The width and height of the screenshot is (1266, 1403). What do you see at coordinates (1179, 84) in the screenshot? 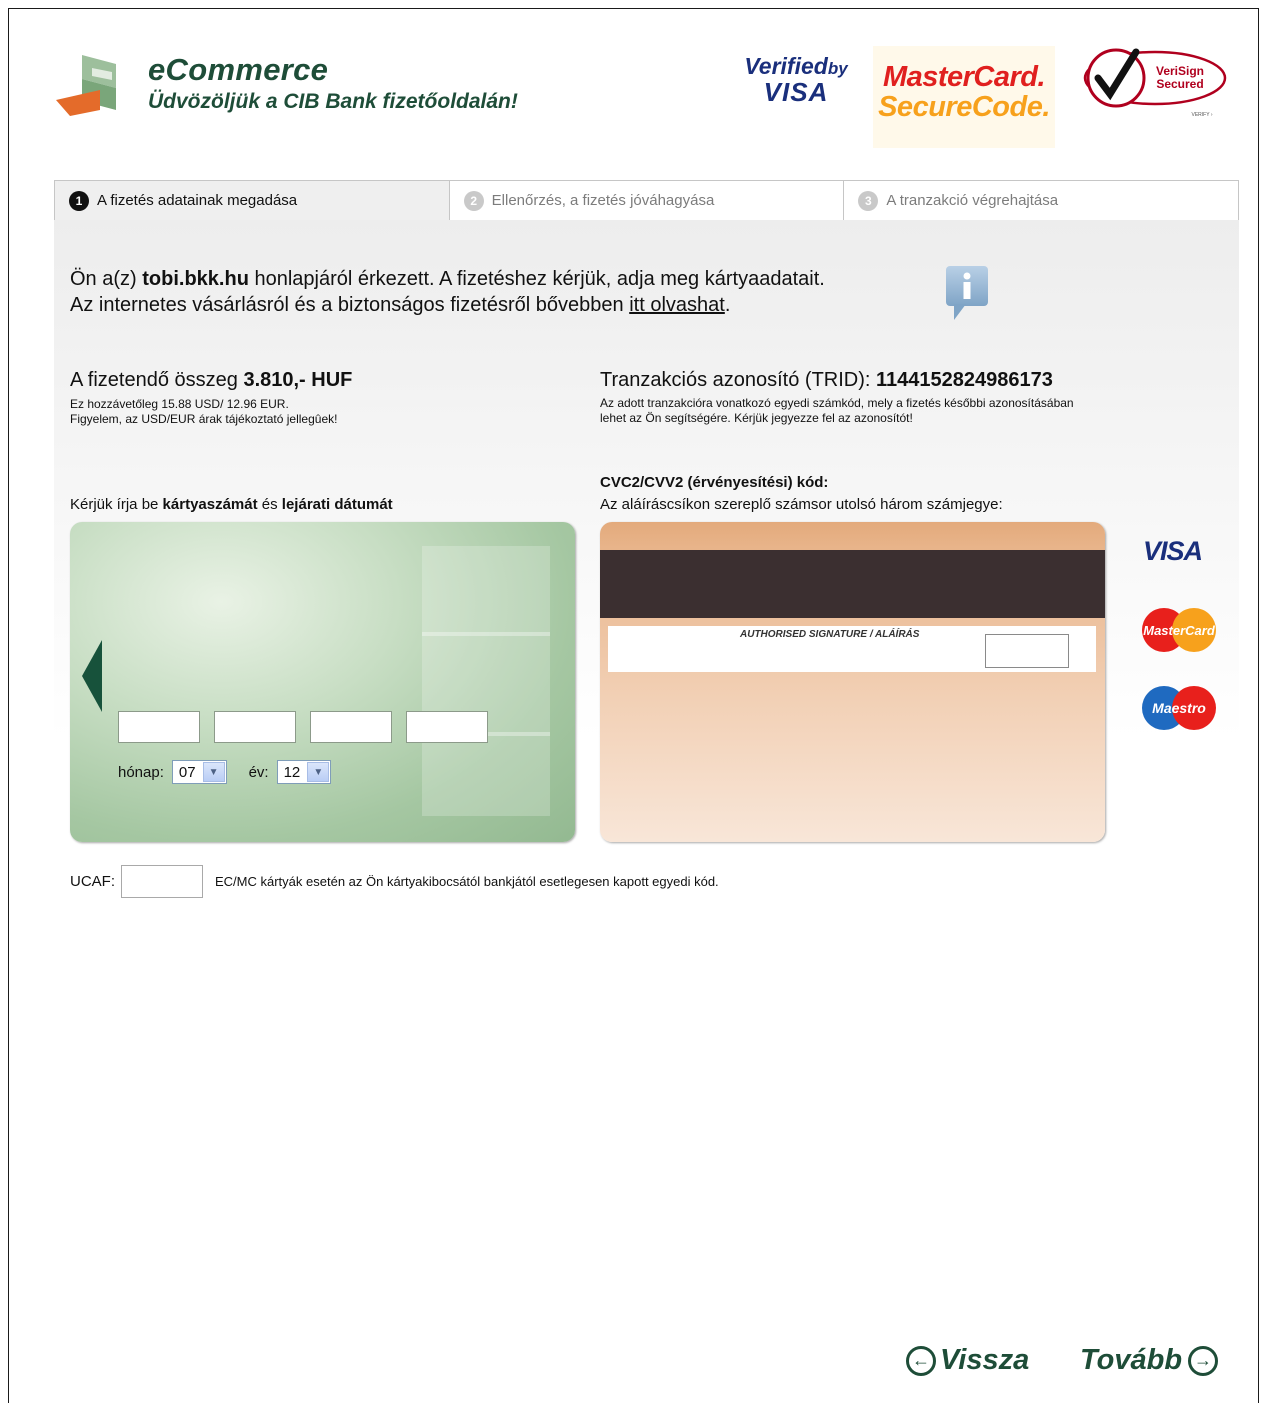
I see `verisign-l2: Secured` at bounding box center [1179, 84].